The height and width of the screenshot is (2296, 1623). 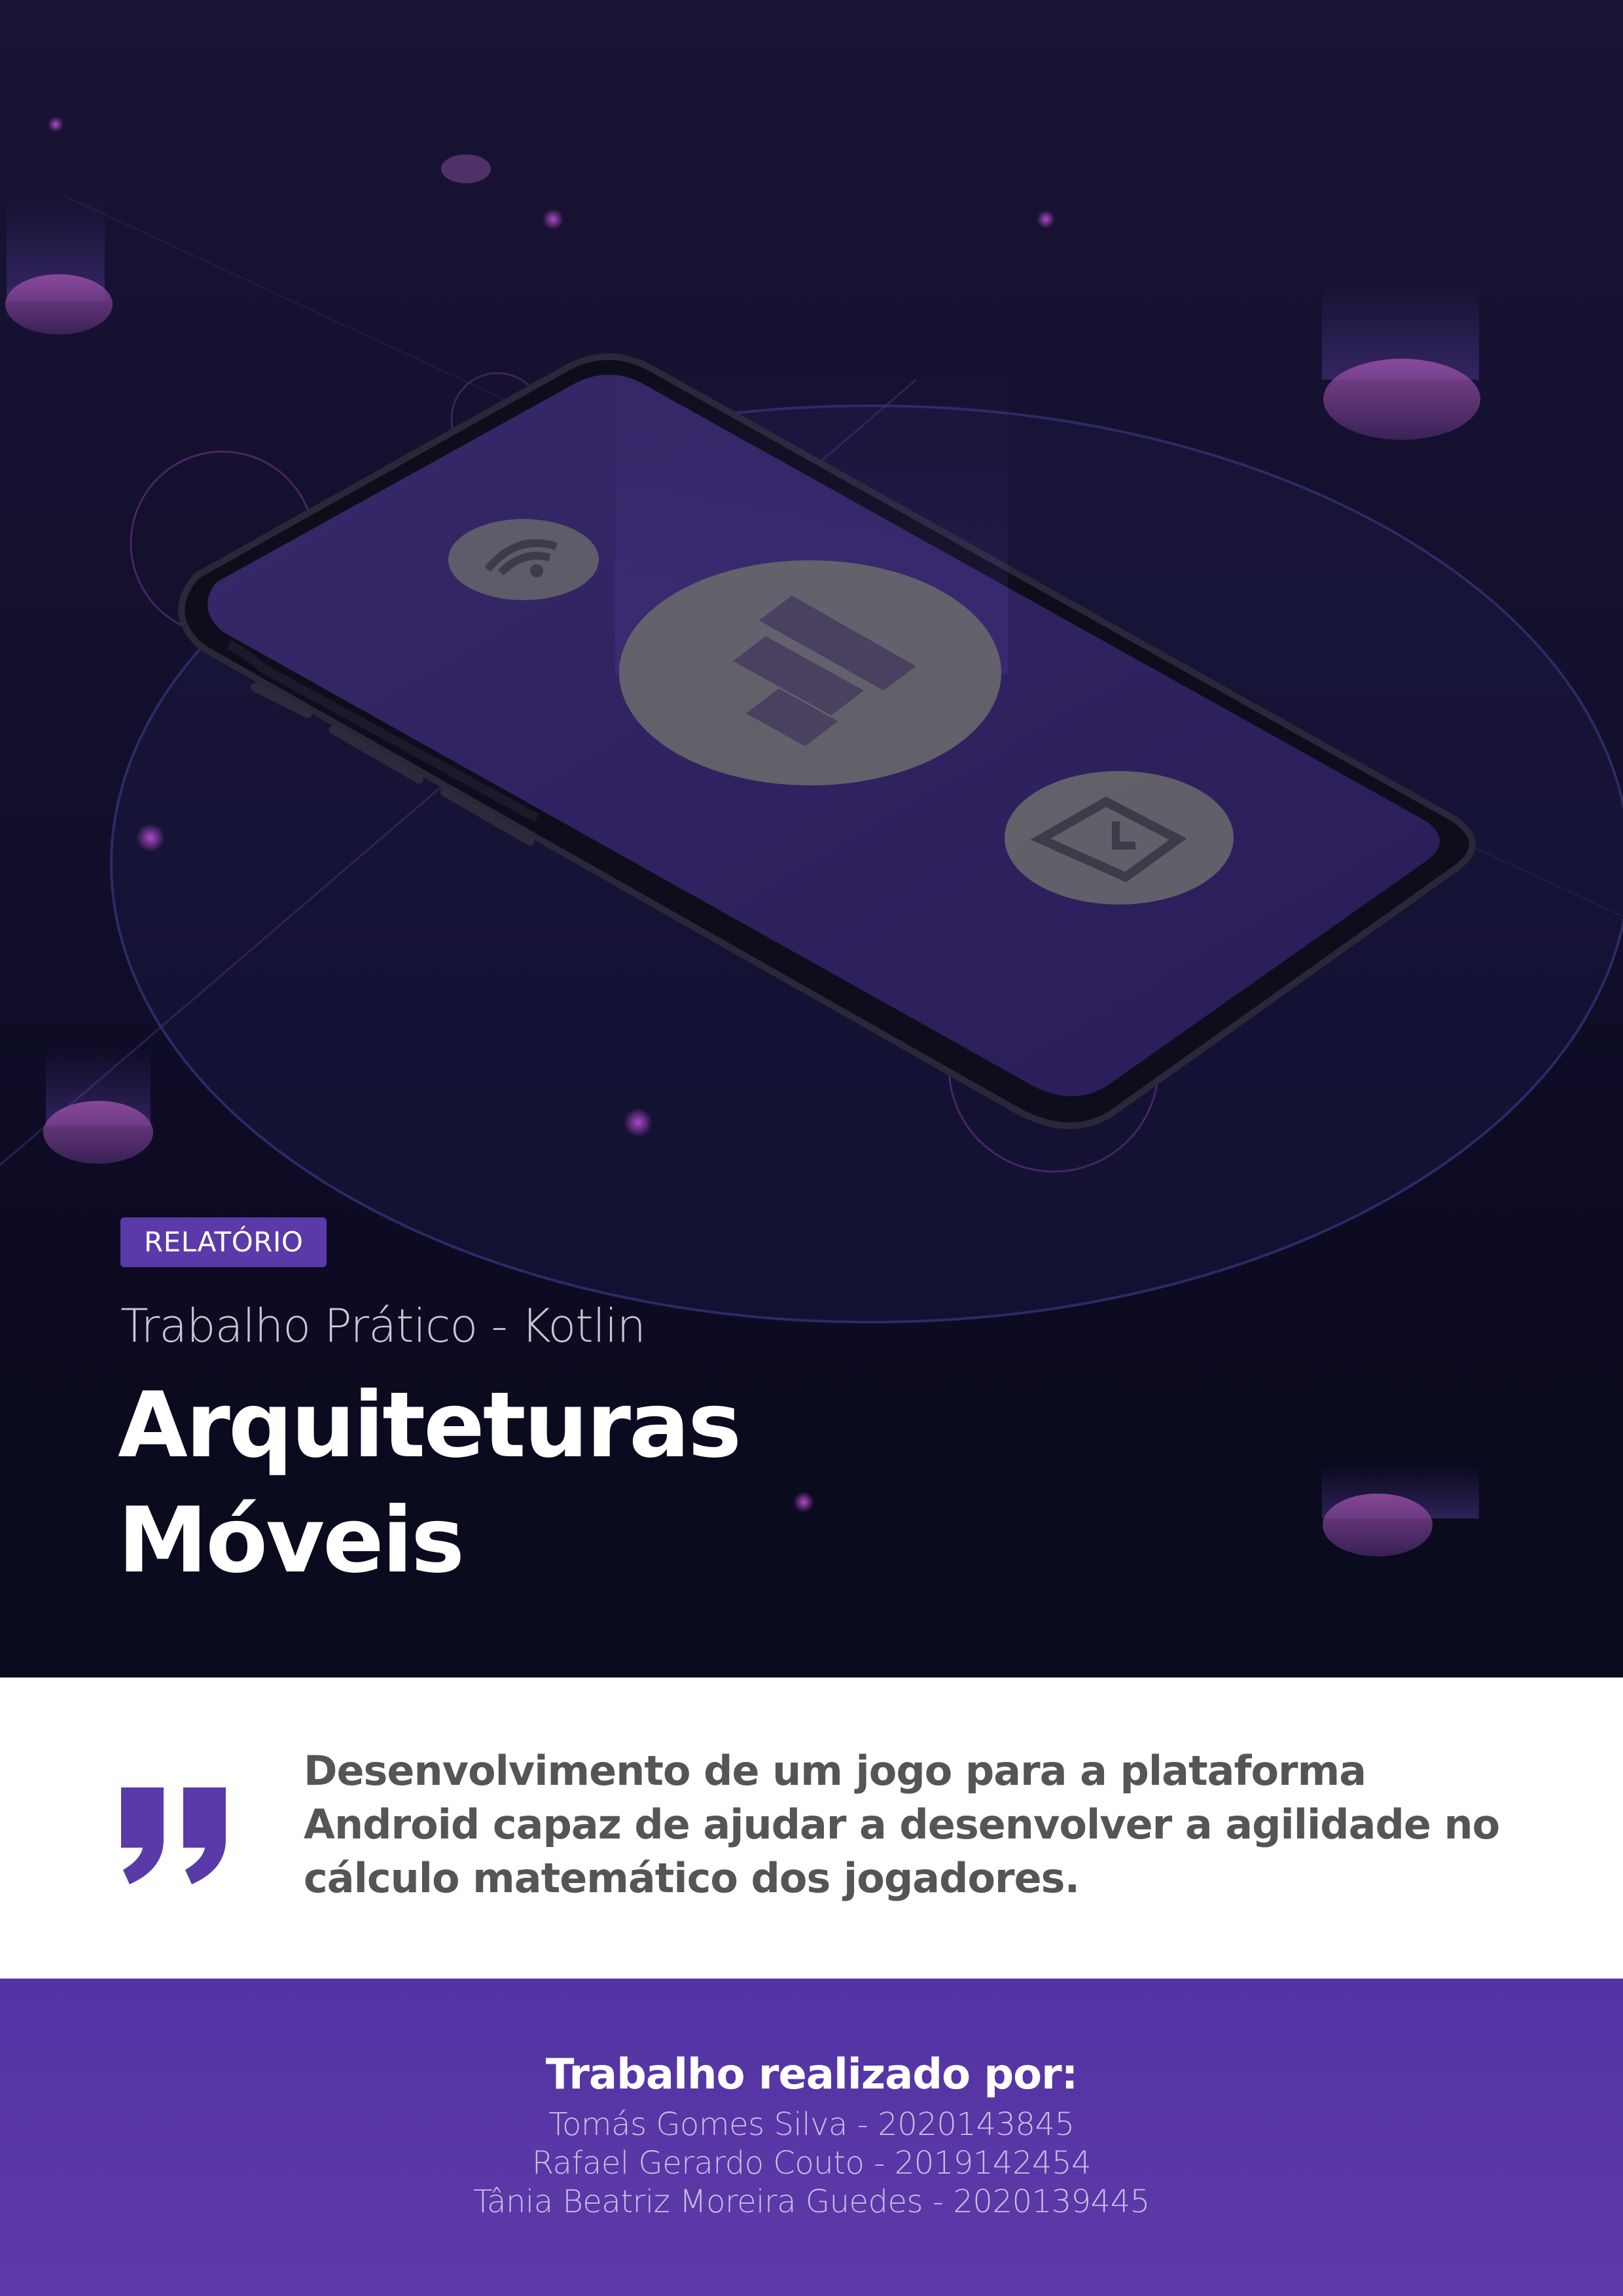 What do you see at coordinates (174, 1835) in the screenshot?
I see `quote-icon` at bounding box center [174, 1835].